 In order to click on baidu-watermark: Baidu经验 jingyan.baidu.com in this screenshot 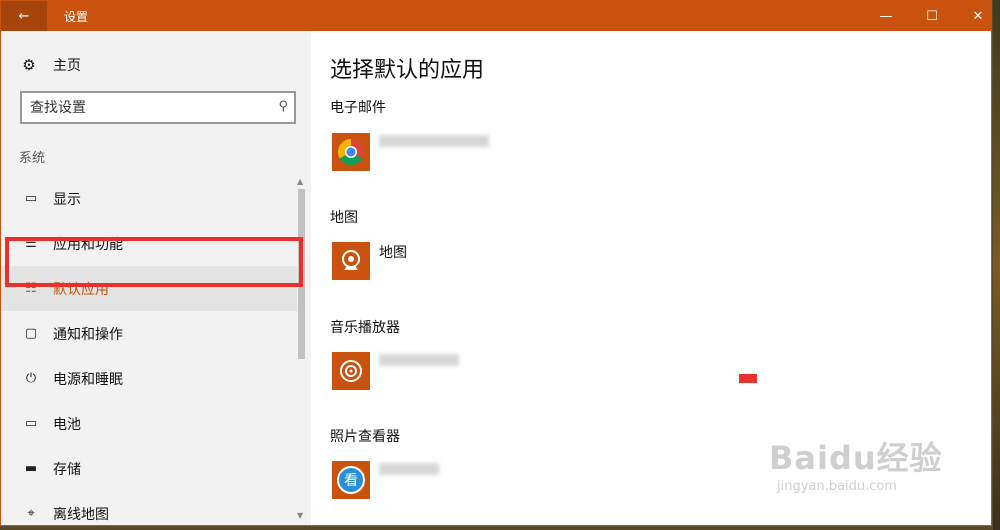, I will do `click(856, 463)`.